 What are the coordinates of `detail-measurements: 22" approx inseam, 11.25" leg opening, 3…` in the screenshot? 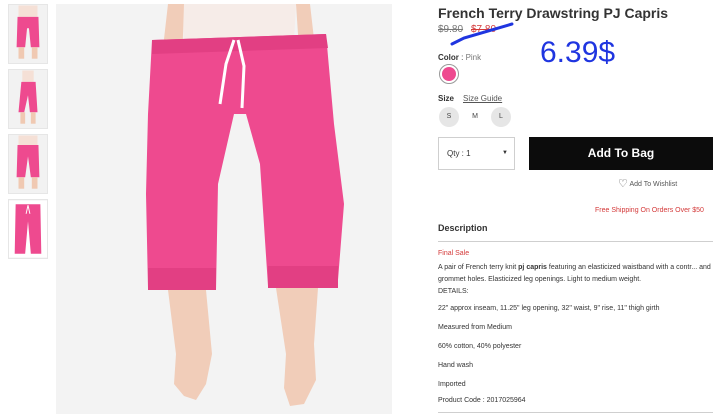 It's located at (549, 308).